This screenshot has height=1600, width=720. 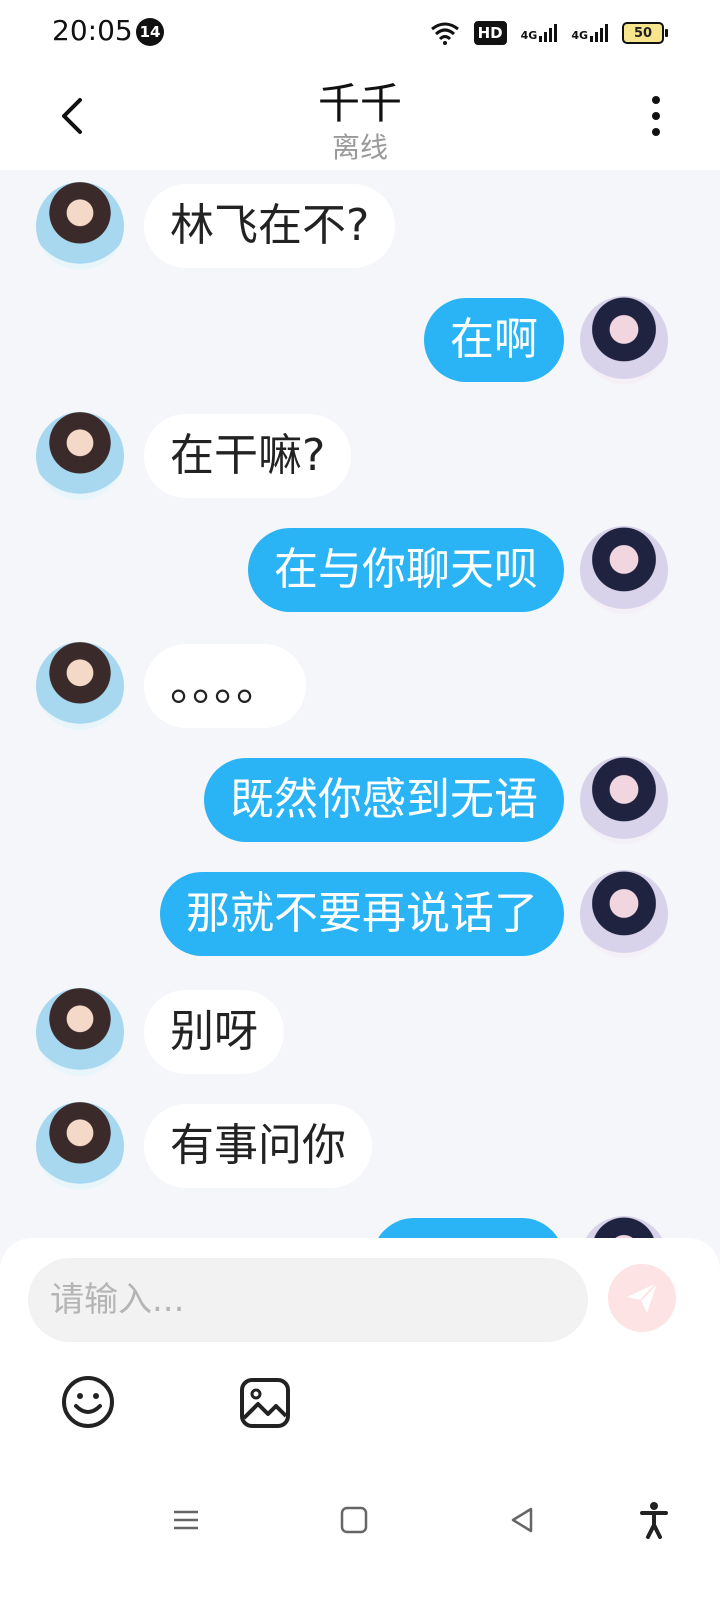 What do you see at coordinates (645, 33) in the screenshot?
I see `battery-icon: 50` at bounding box center [645, 33].